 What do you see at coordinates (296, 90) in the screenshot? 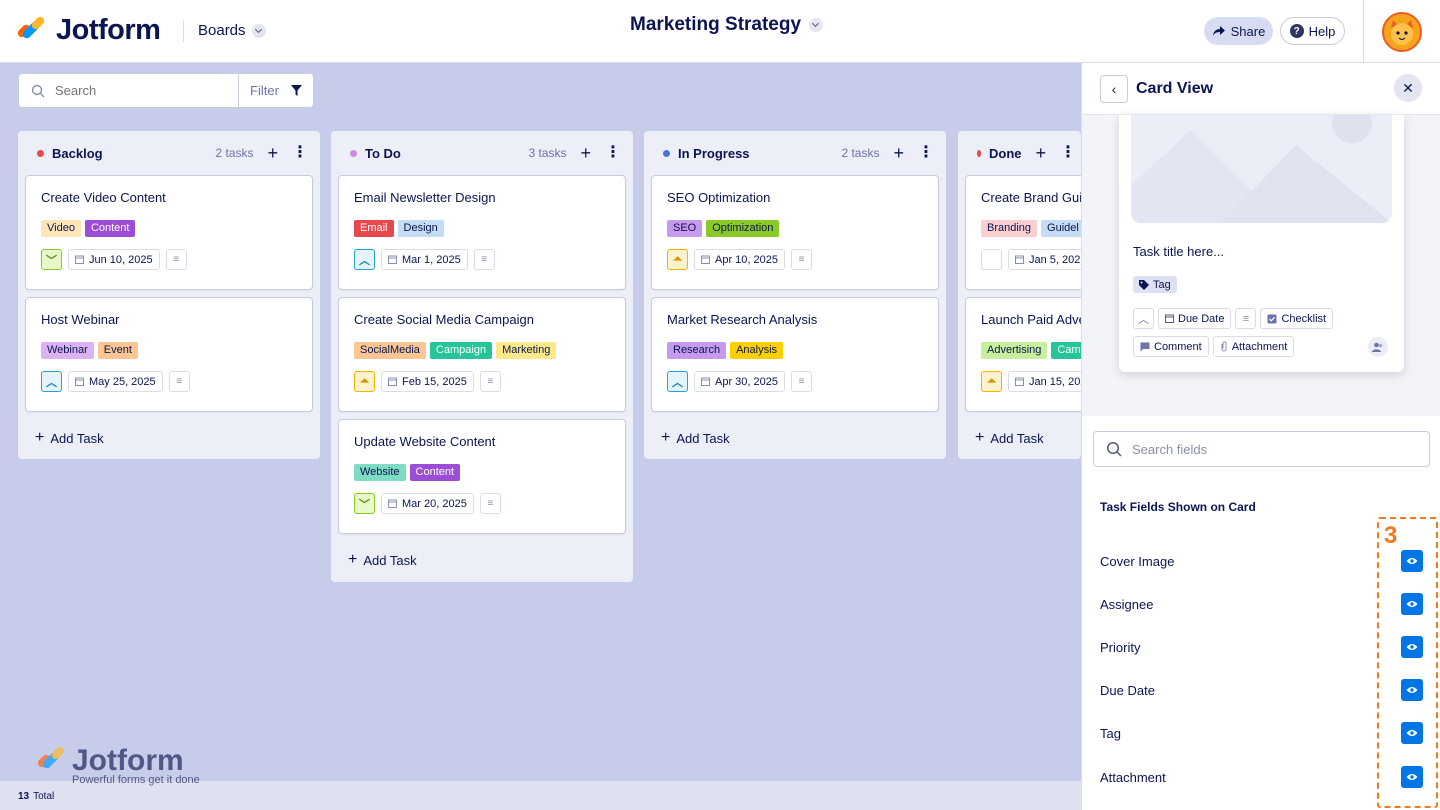
I see `filter-icon` at bounding box center [296, 90].